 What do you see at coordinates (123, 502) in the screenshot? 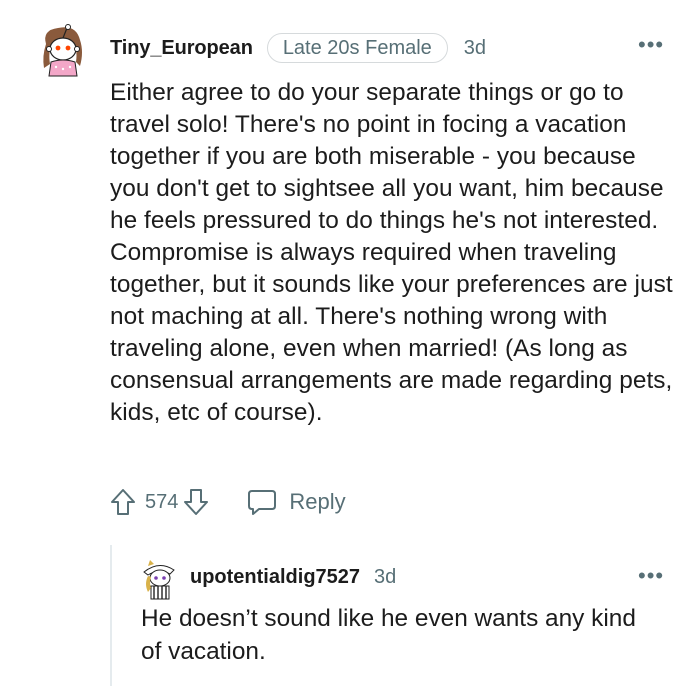
I see `upvote-arrow-icon` at bounding box center [123, 502].